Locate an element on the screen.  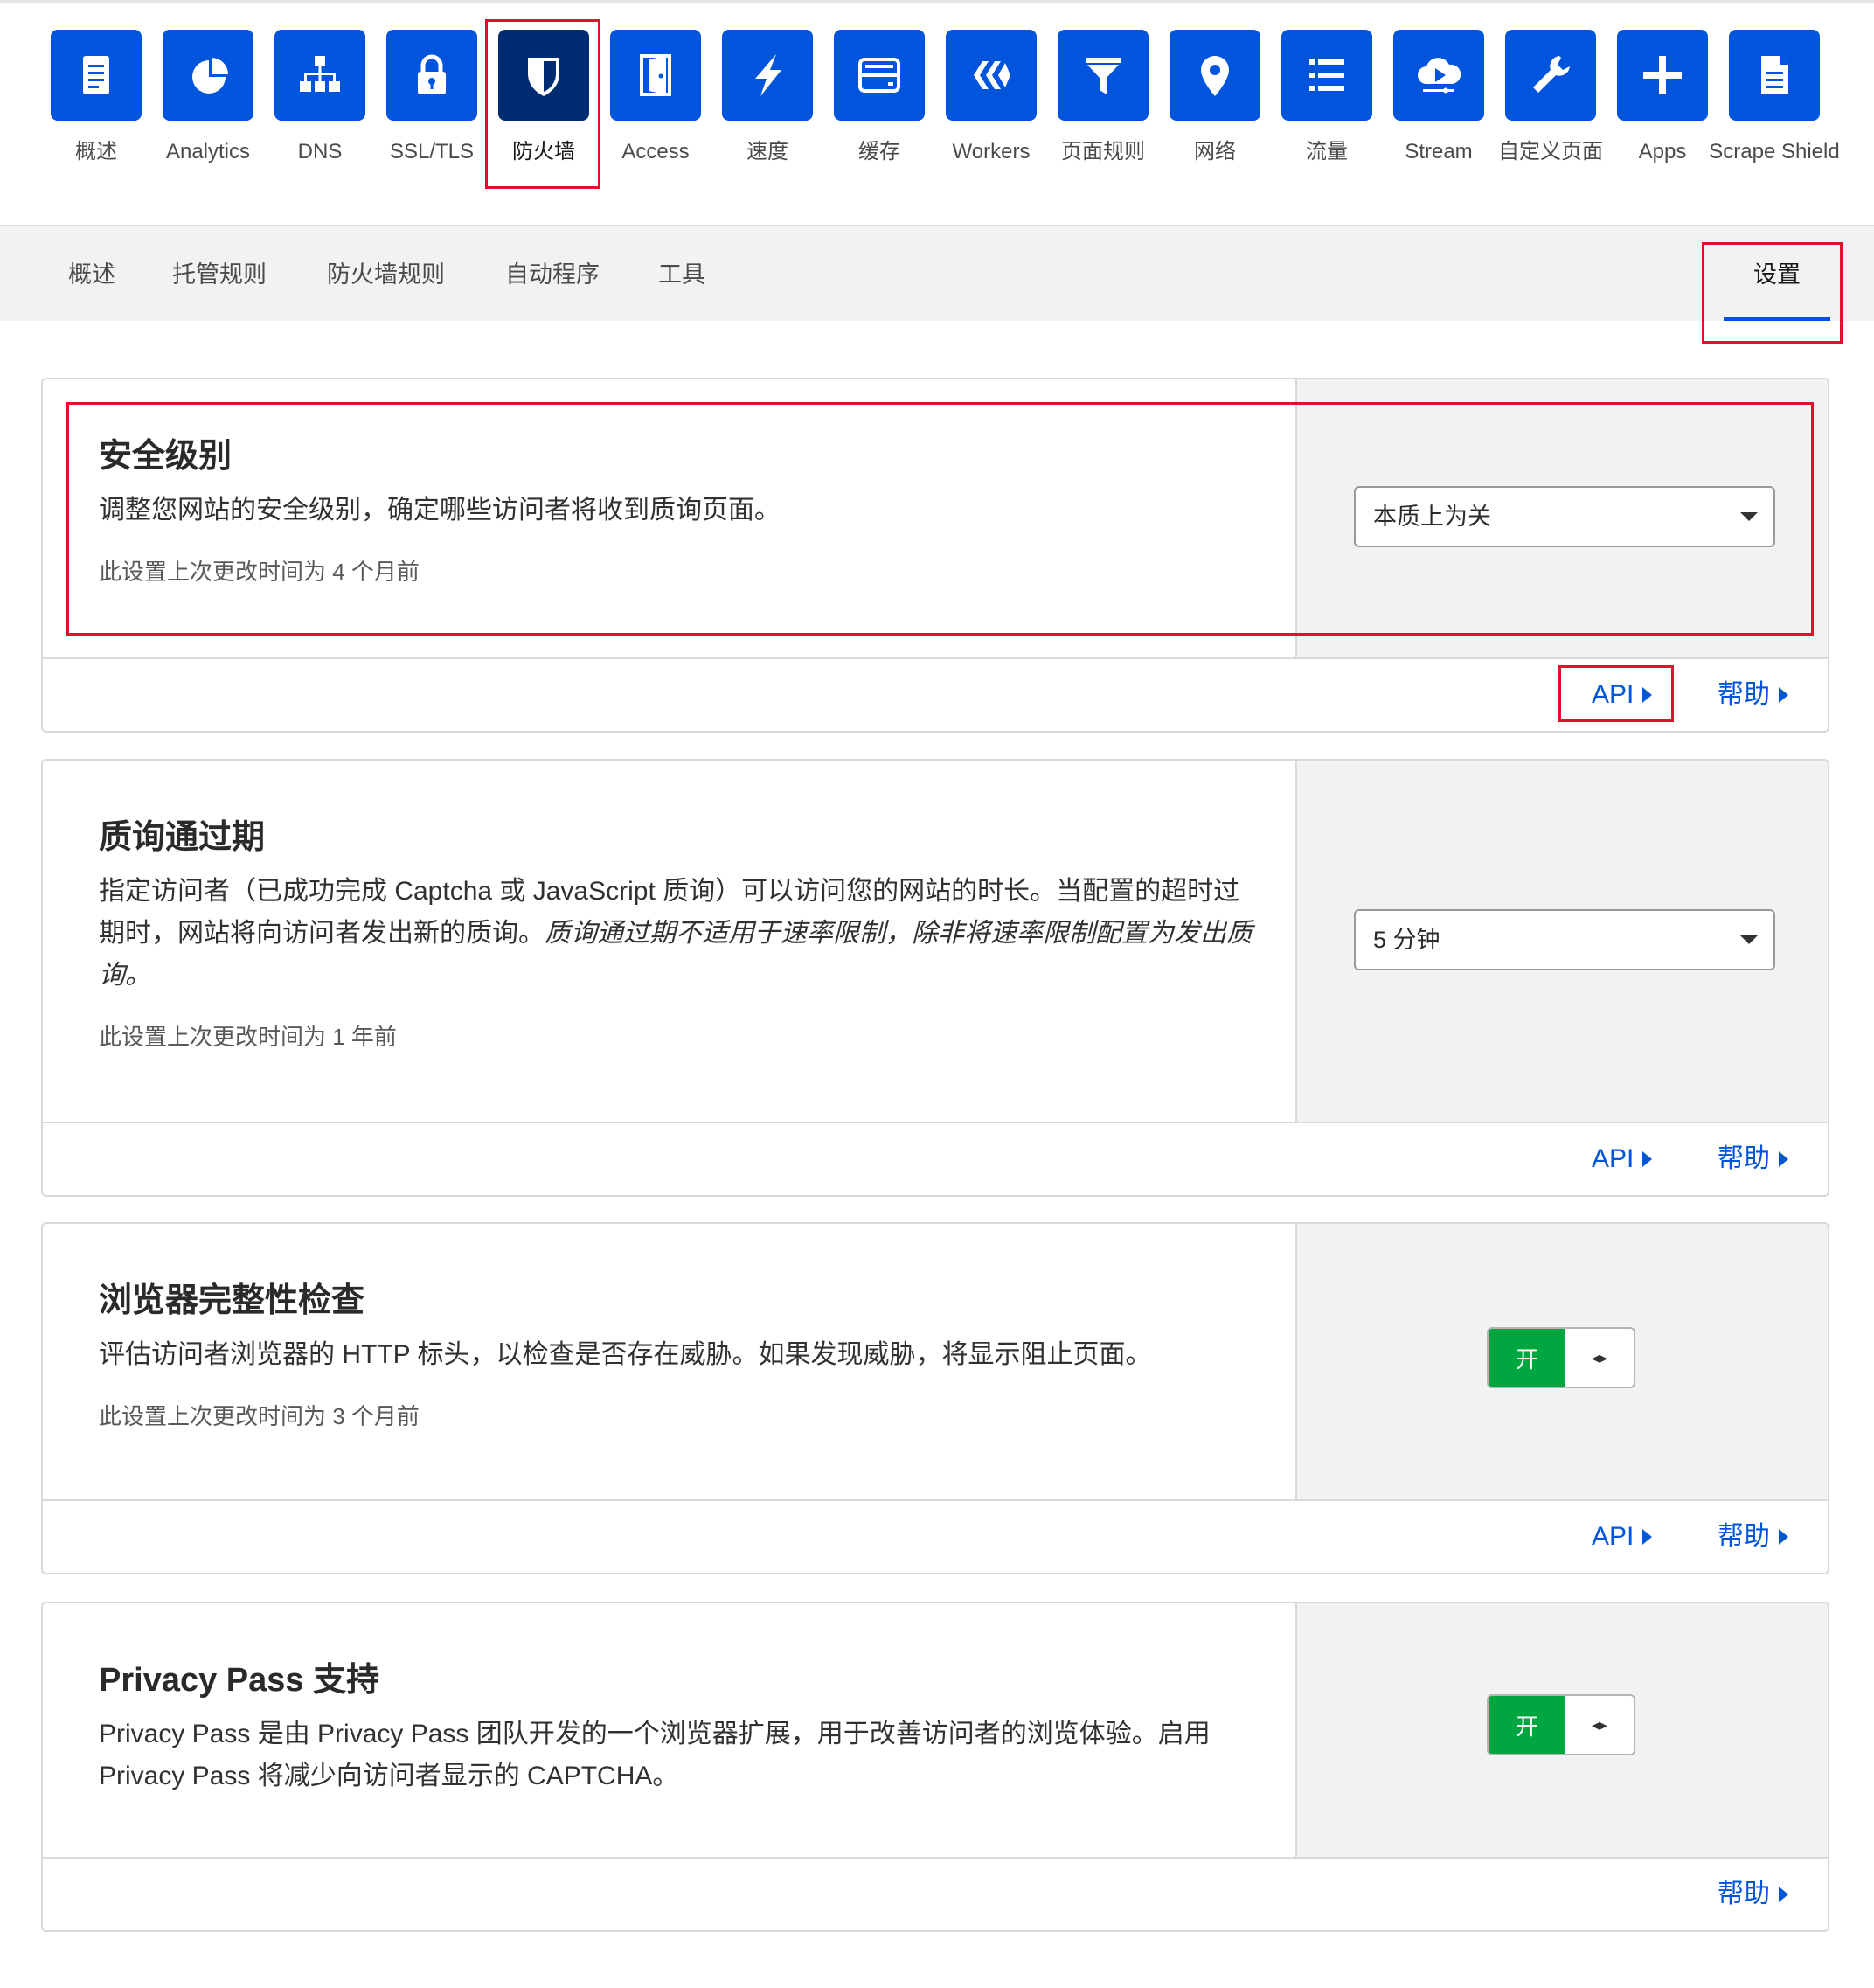
document-icon is located at coordinates (96, 75).